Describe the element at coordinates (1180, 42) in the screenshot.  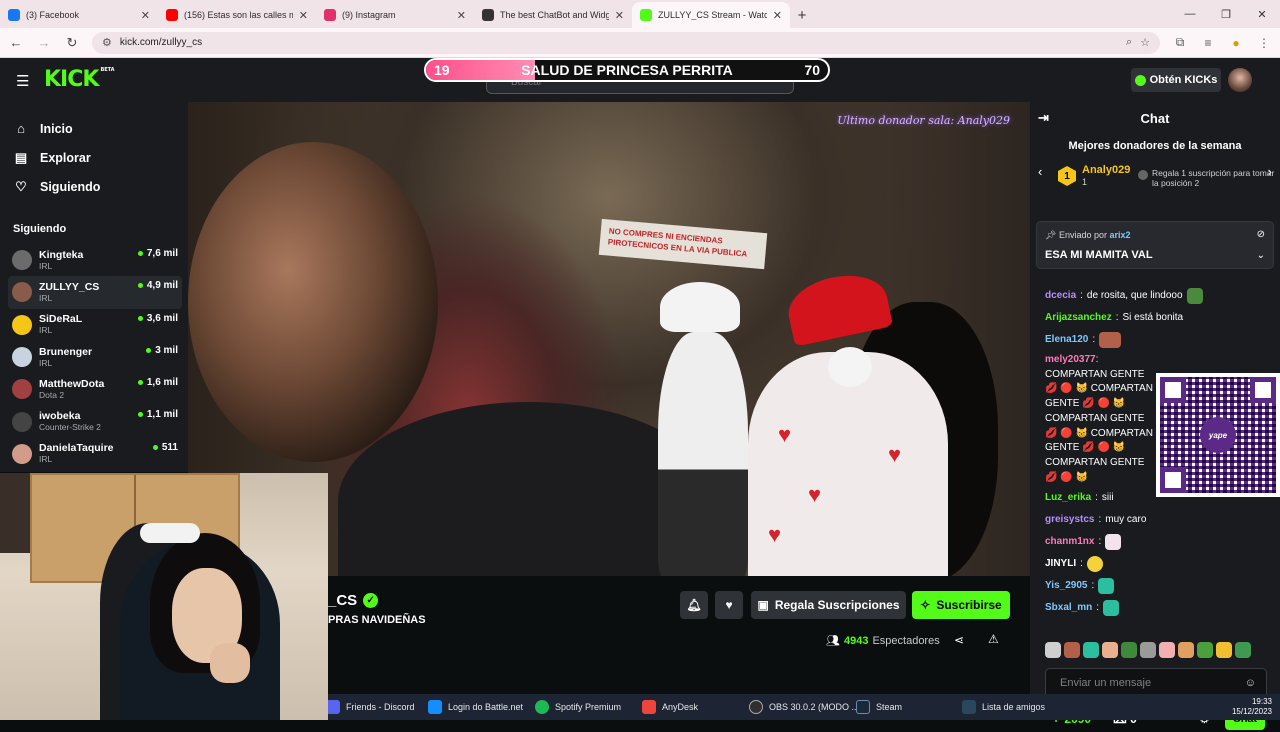
I see `extensions-icon: ⧉` at that location.